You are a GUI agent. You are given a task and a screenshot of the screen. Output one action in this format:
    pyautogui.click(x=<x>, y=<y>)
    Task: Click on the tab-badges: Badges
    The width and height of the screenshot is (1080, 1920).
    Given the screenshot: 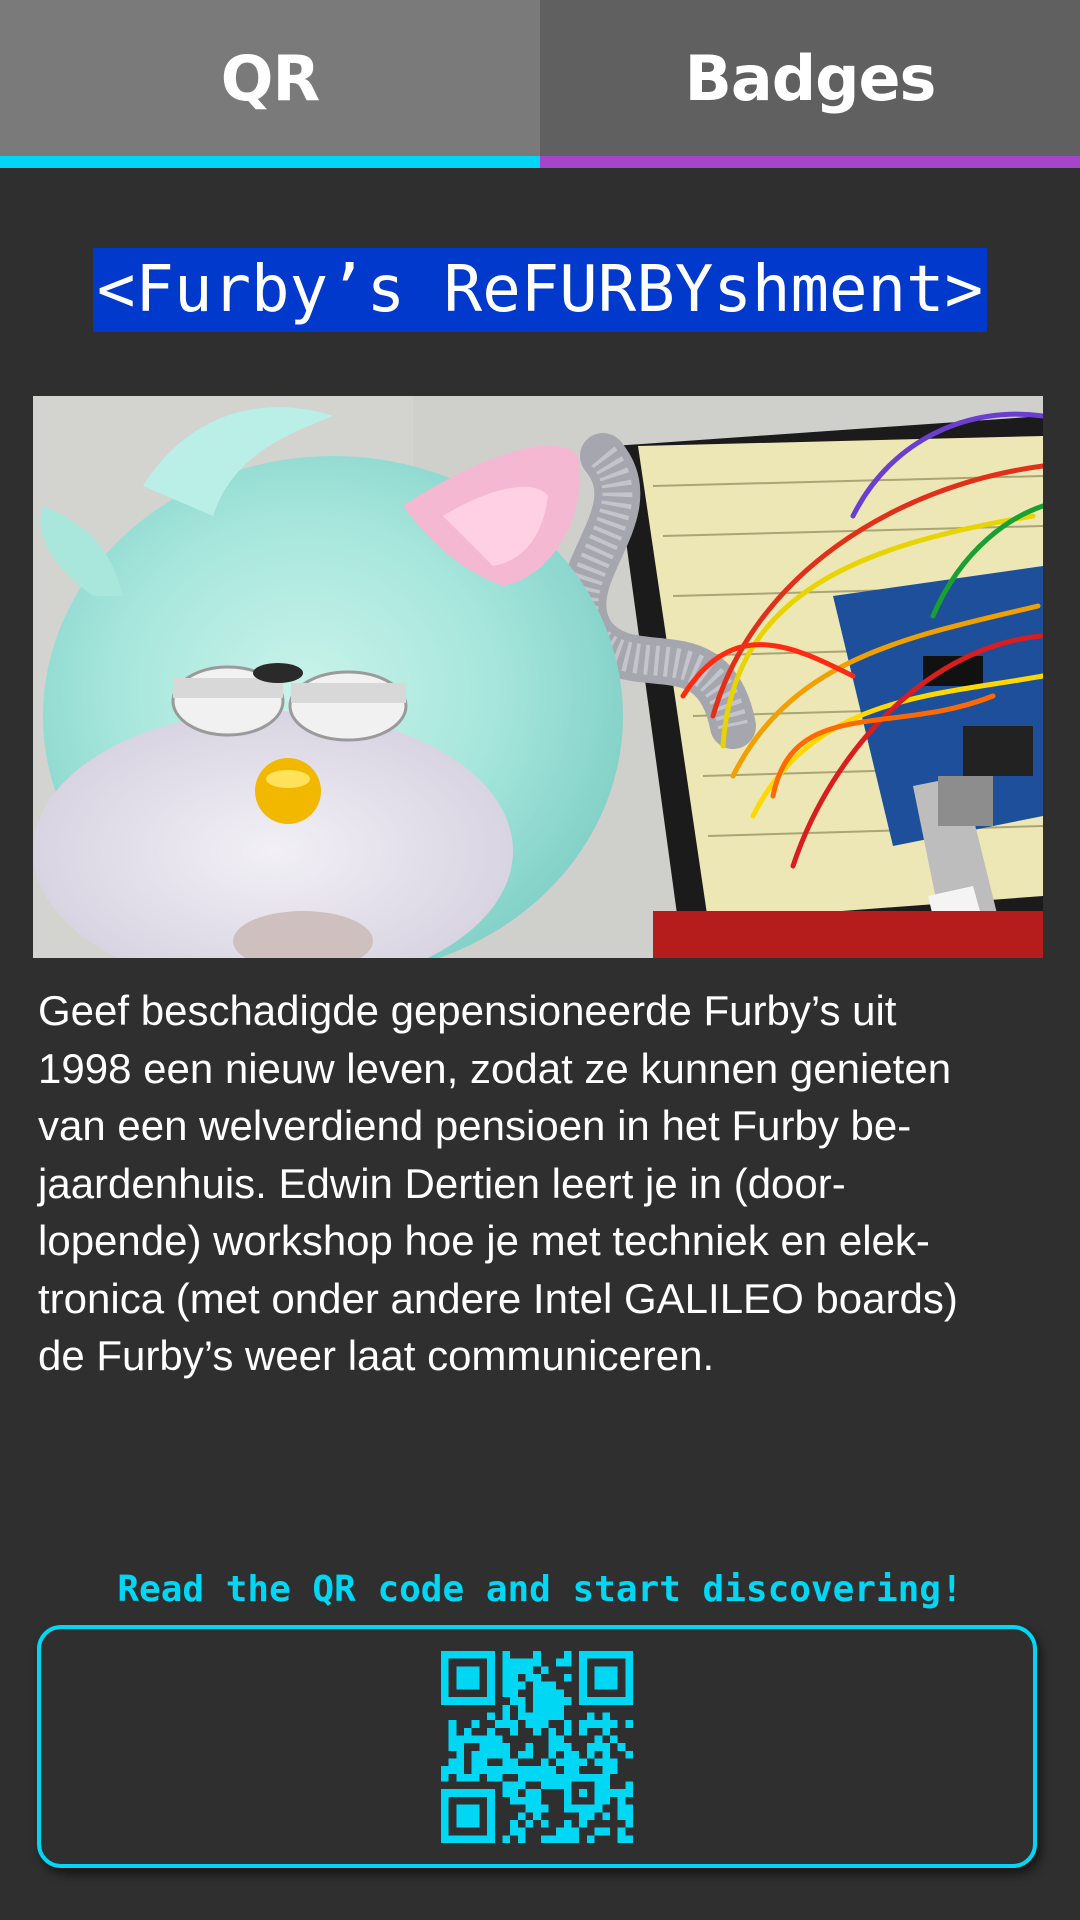 What is the action you would take?
    pyautogui.click(x=810, y=84)
    